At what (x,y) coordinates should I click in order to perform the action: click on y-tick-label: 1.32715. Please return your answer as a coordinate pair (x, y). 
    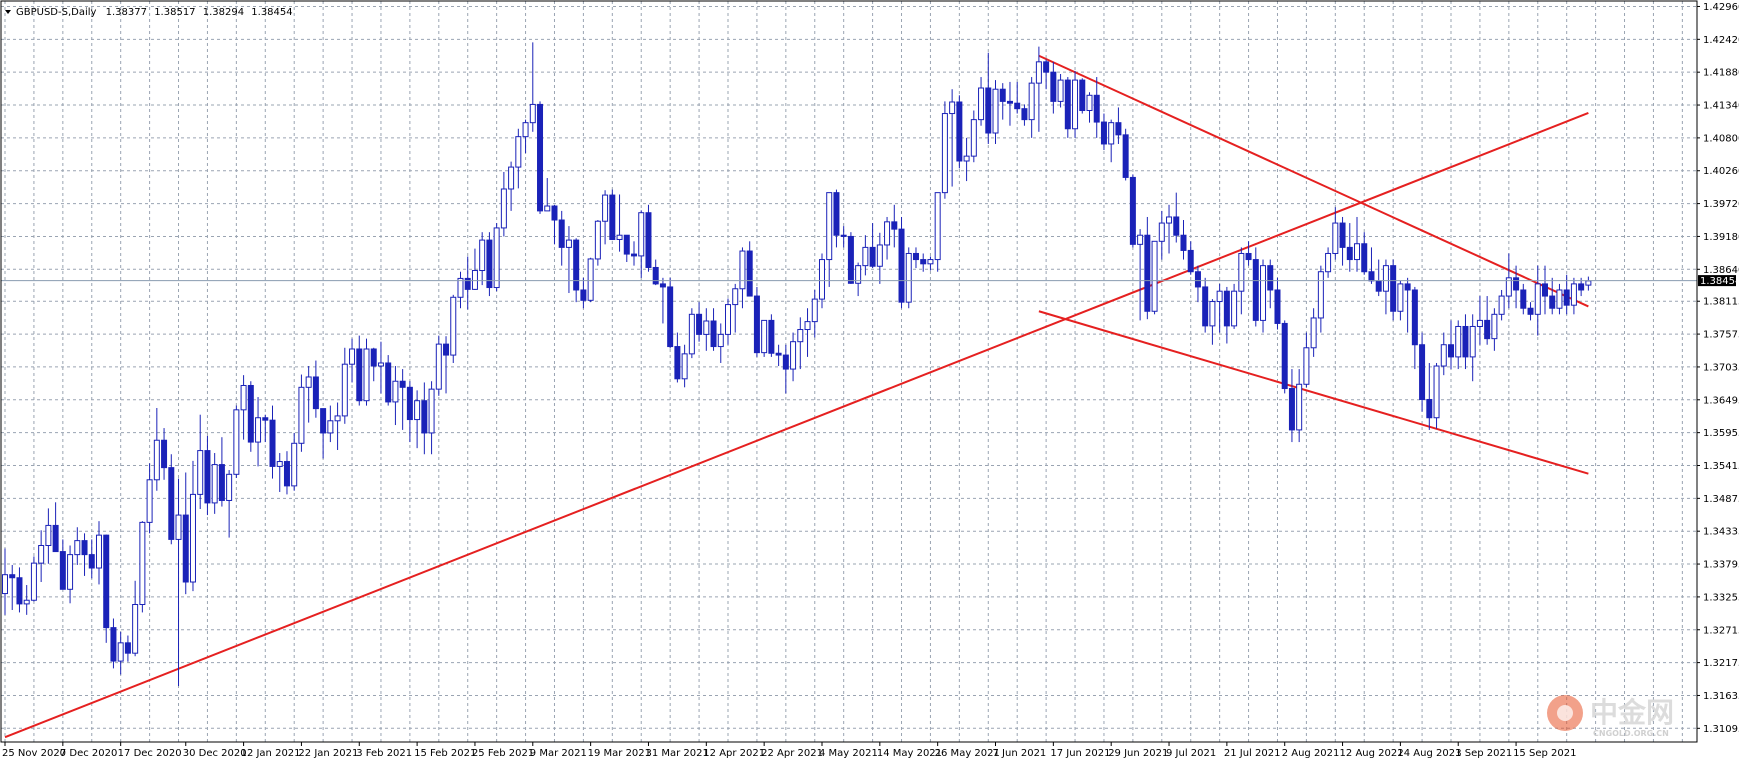
    Looking at the image, I should click on (1721, 630).